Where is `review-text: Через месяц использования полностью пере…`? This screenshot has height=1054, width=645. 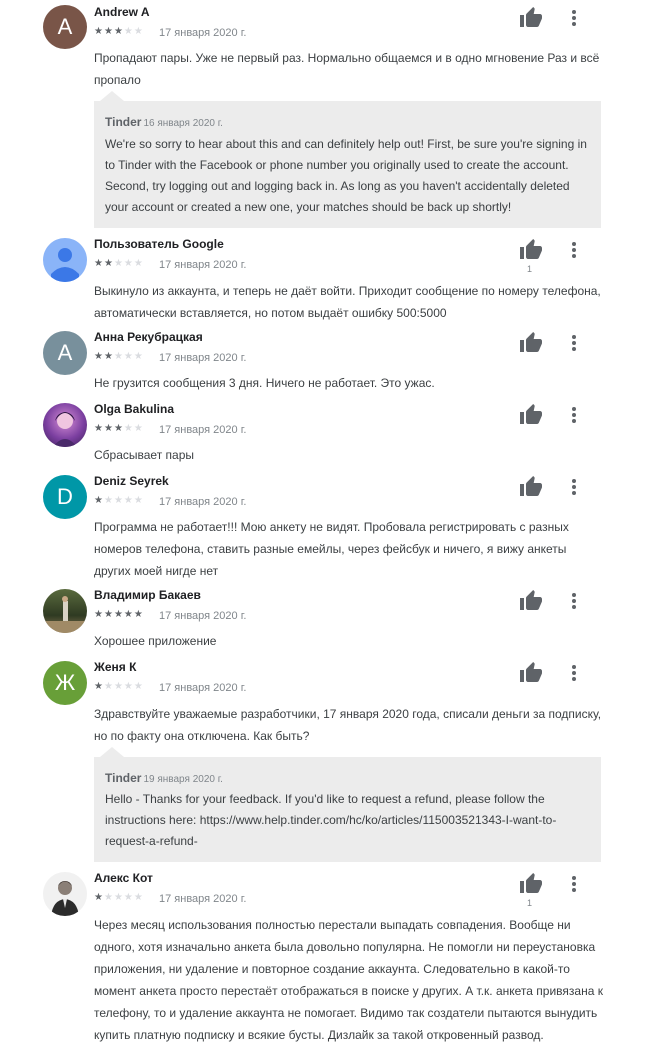 review-text: Через месяц использования полностью пере… is located at coordinates (348, 980).